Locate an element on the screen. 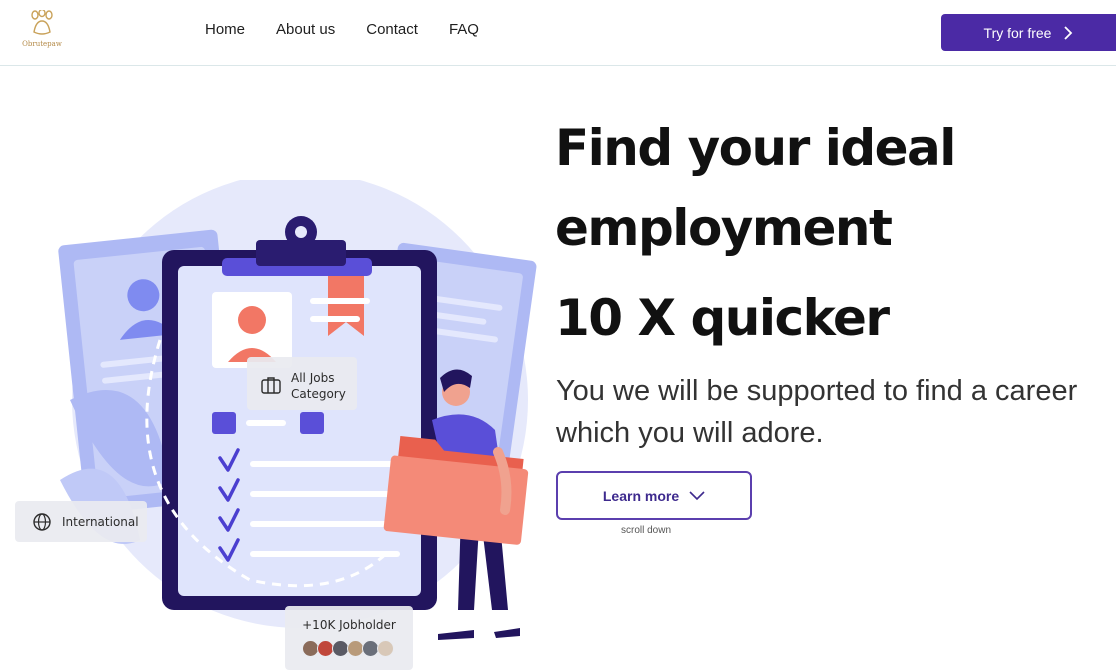 The image size is (1116, 670). main-nav: Home About us Contact FAQ is located at coordinates (357, 30).